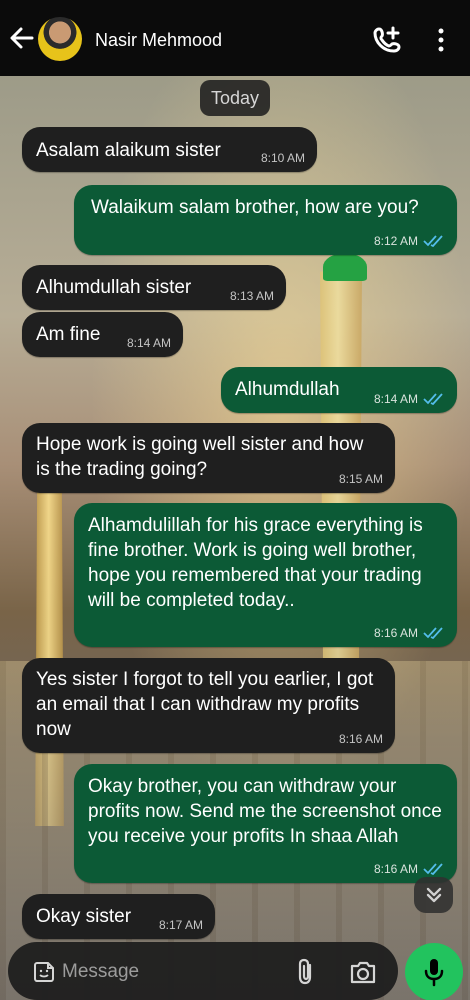  I want to click on microphone-icon, so click(434, 973).